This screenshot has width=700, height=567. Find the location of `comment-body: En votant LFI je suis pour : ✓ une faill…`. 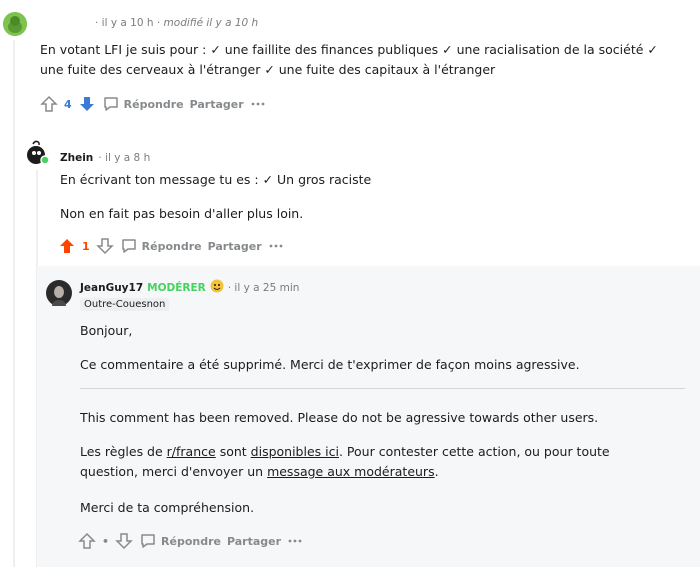

comment-body: En votant LFI je suis pour : ✓ une faill… is located at coordinates (349, 59).